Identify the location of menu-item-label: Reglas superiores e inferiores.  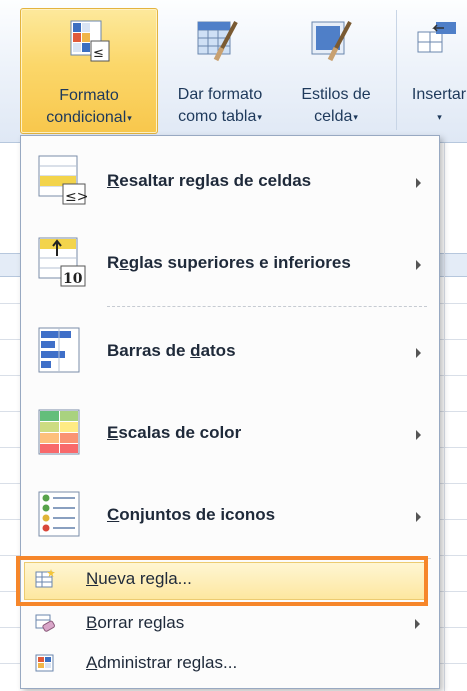
(229, 263).